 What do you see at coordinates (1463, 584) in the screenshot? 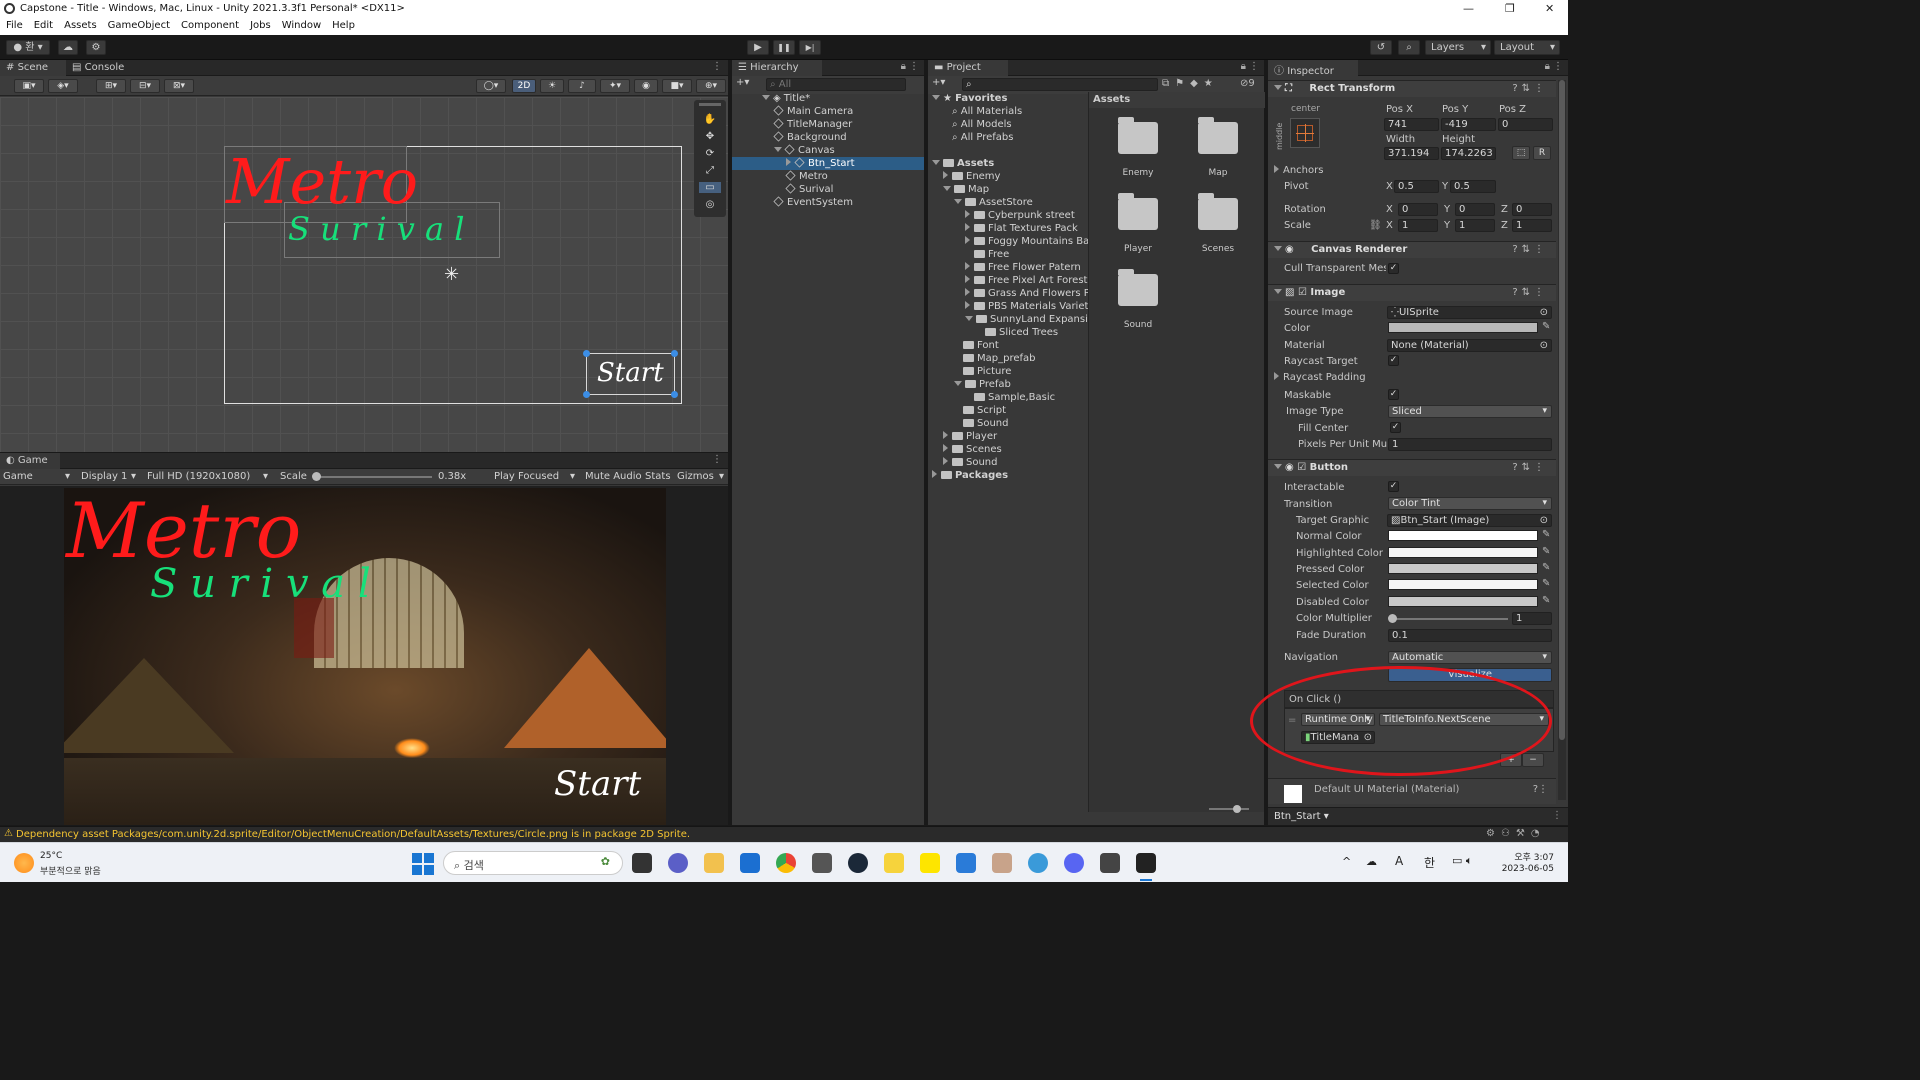
I see `selected-color-swatch` at bounding box center [1463, 584].